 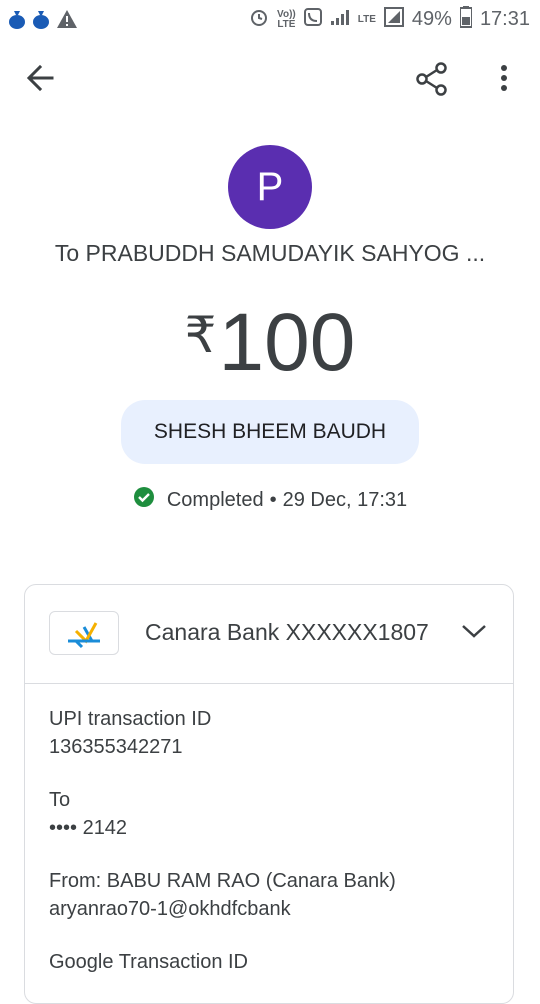 I want to click on phone-call-icon, so click(x=312, y=19).